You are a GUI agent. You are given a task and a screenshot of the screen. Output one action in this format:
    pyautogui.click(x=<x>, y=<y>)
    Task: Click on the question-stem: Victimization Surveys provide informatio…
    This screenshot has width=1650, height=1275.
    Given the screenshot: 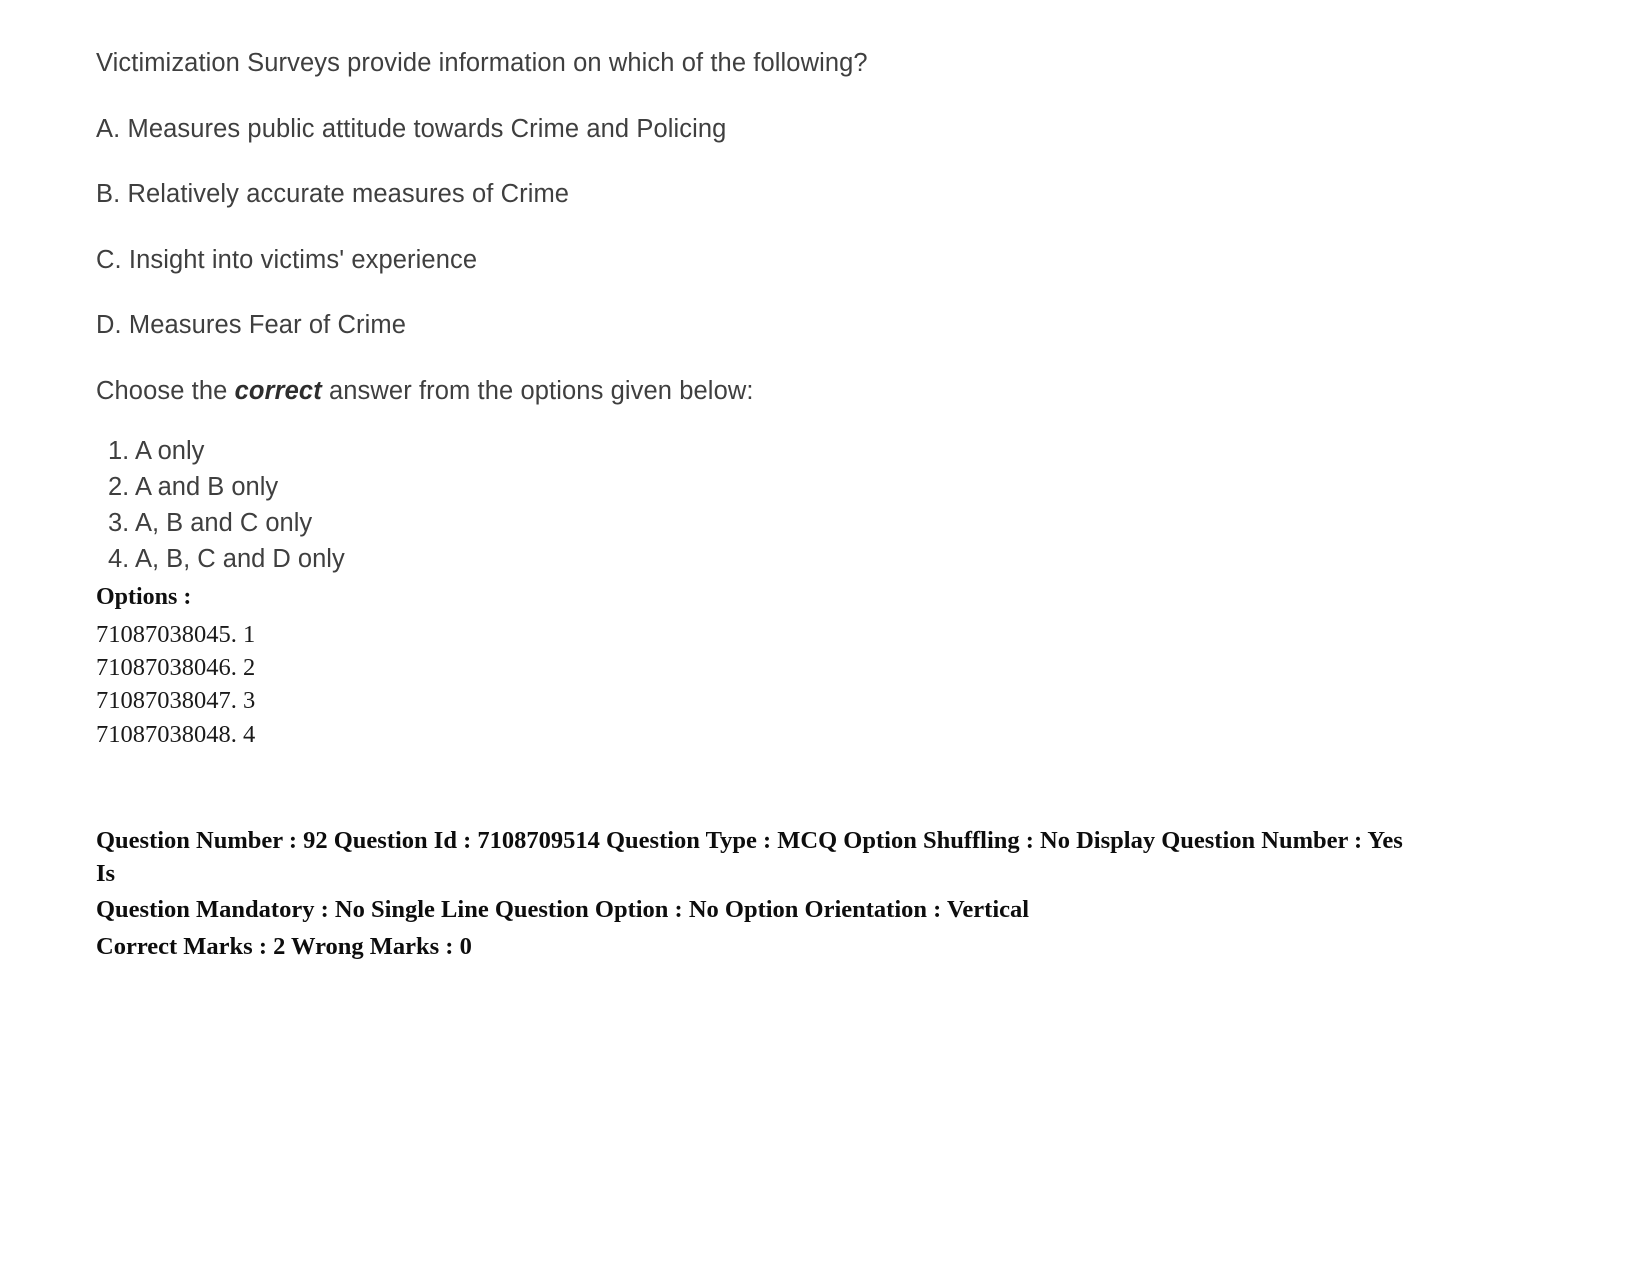 What is the action you would take?
    pyautogui.click(x=482, y=63)
    